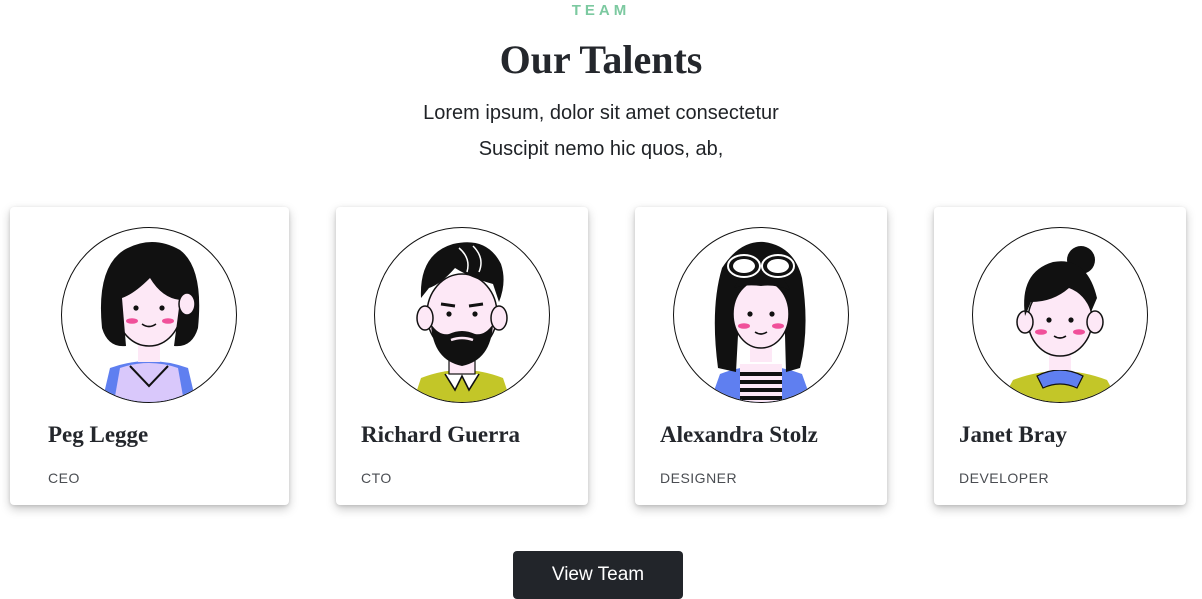  I want to click on team-card-richard-guerra: Richard Guerra CTO, so click(462, 356).